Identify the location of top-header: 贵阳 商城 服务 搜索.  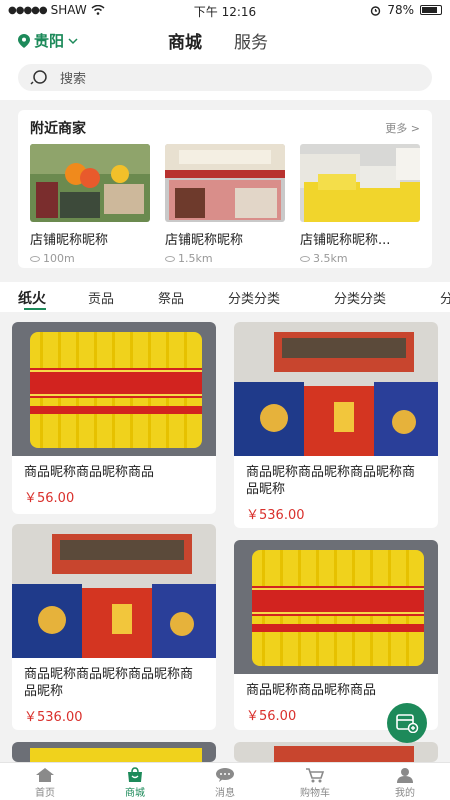
(225, 60).